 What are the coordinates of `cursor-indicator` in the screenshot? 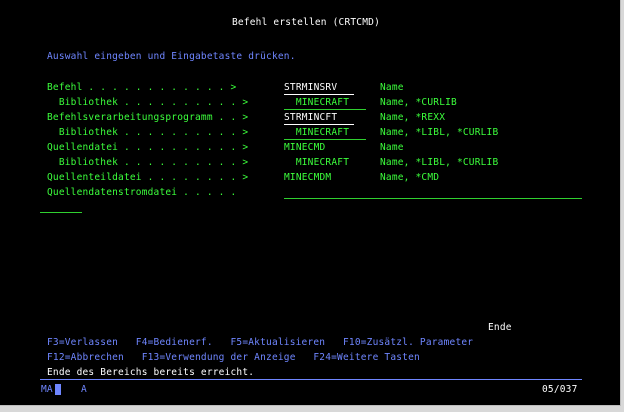 It's located at (58, 389).